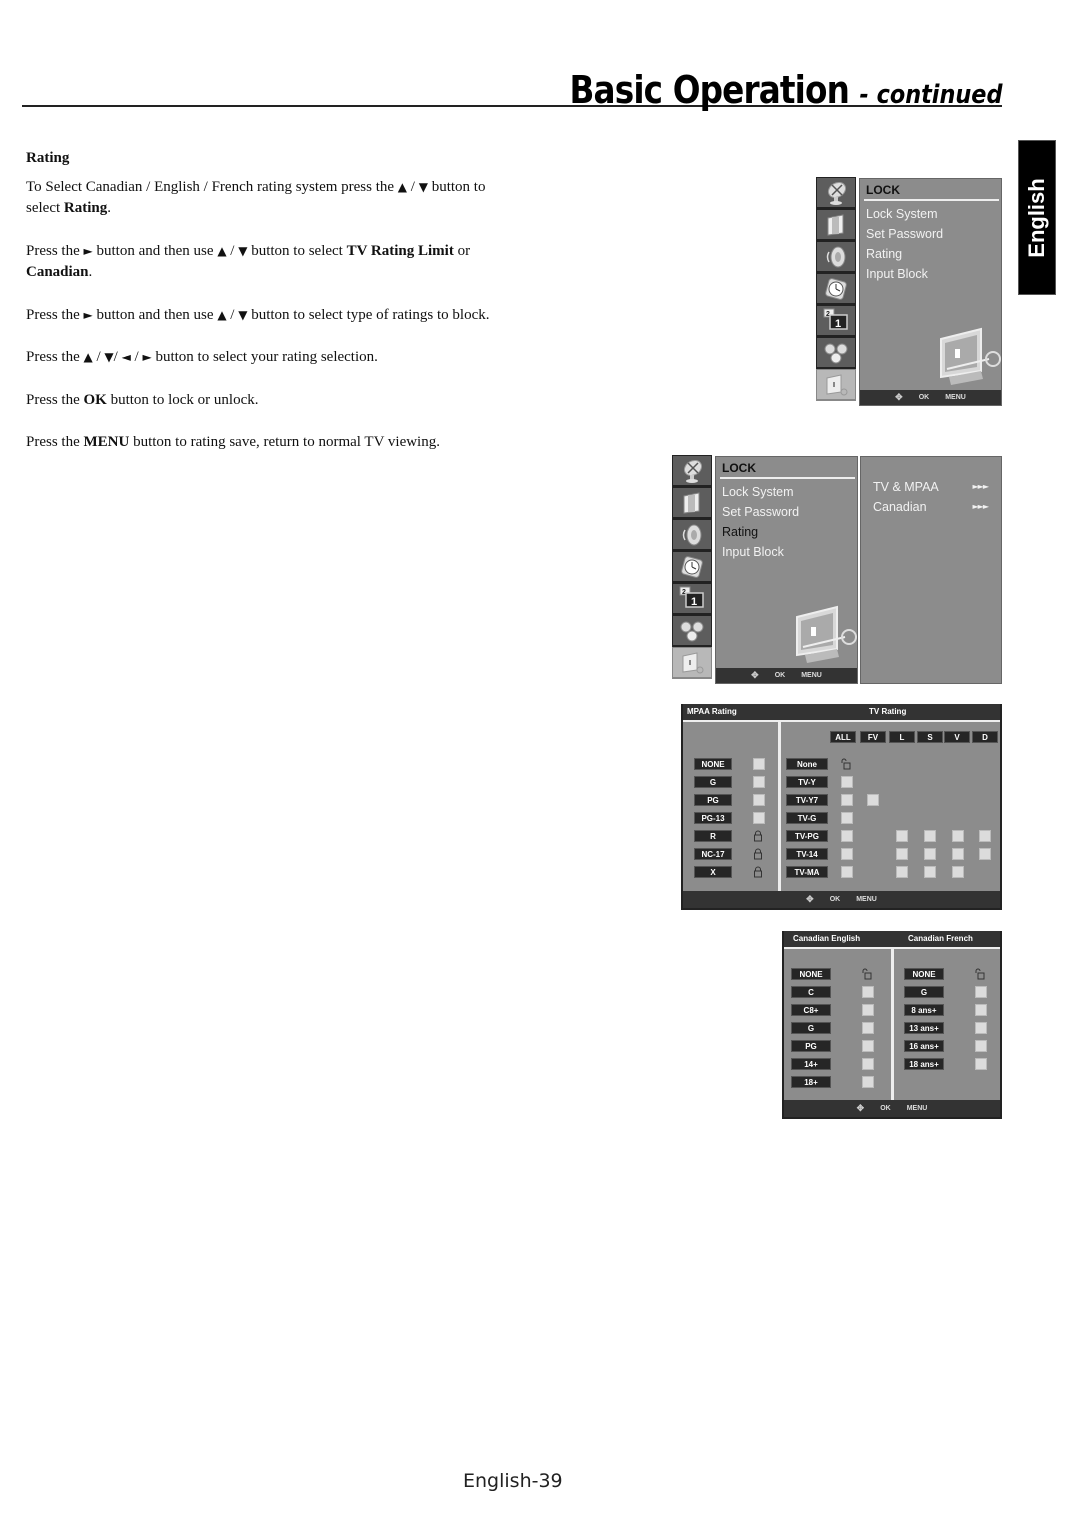 The height and width of the screenshot is (1528, 1080). Describe the element at coordinates (811, 1010) in the screenshot. I see `canadian-english-rating: C8+` at that location.